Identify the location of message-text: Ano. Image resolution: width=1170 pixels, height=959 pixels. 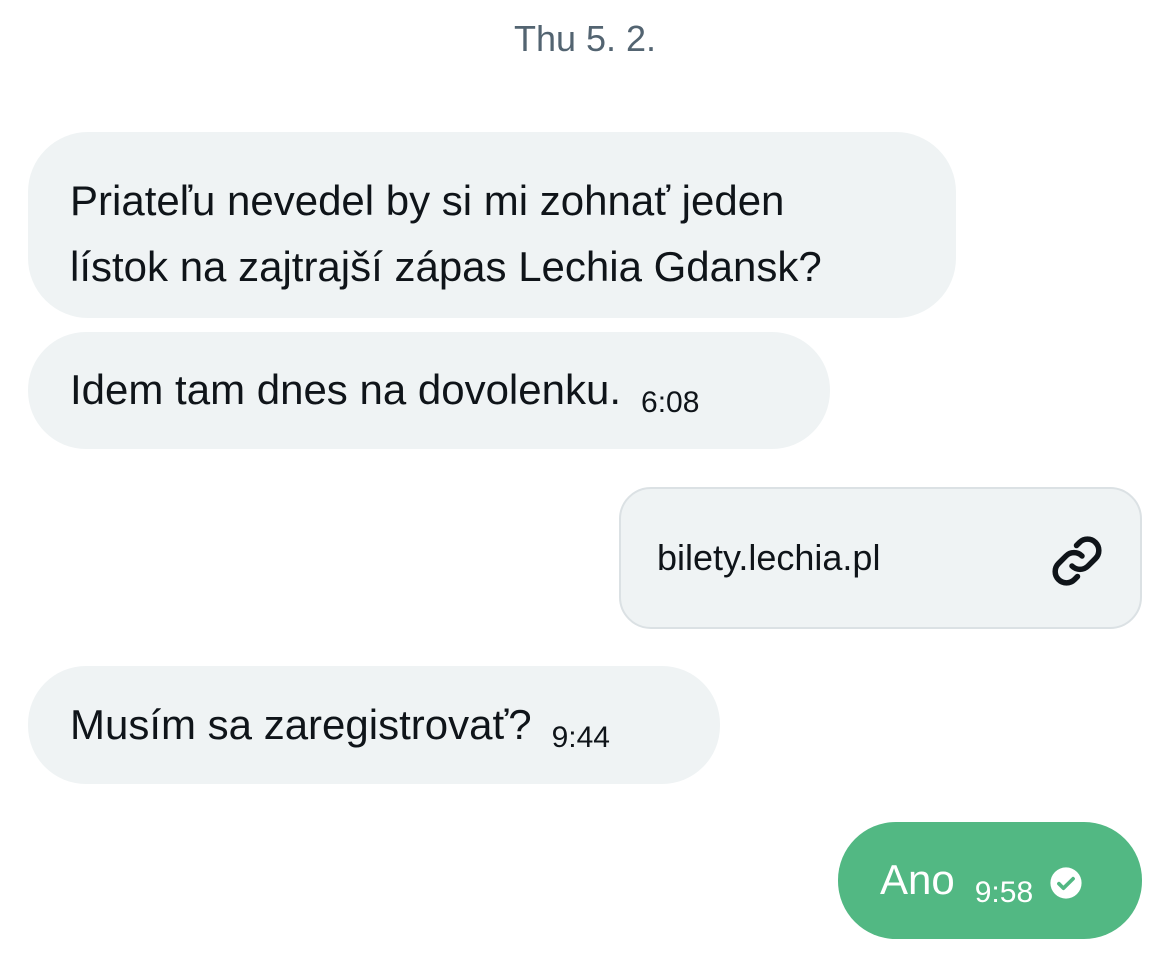
(917, 879).